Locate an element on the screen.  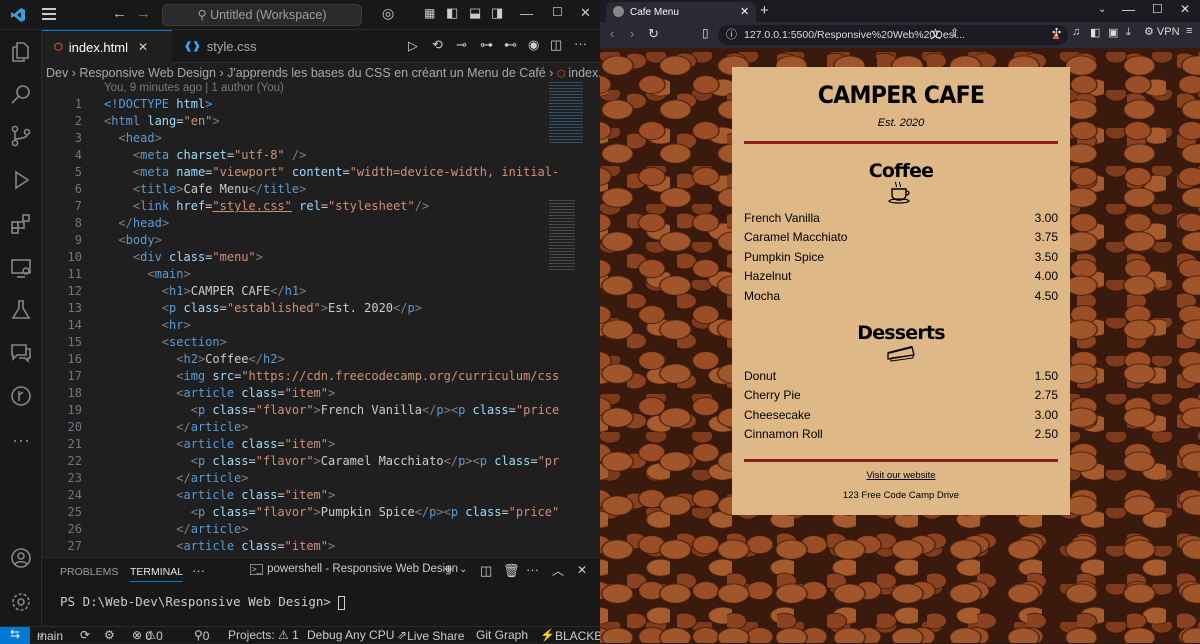
forward-arrow-icon: → is located at coordinates (143, 13).